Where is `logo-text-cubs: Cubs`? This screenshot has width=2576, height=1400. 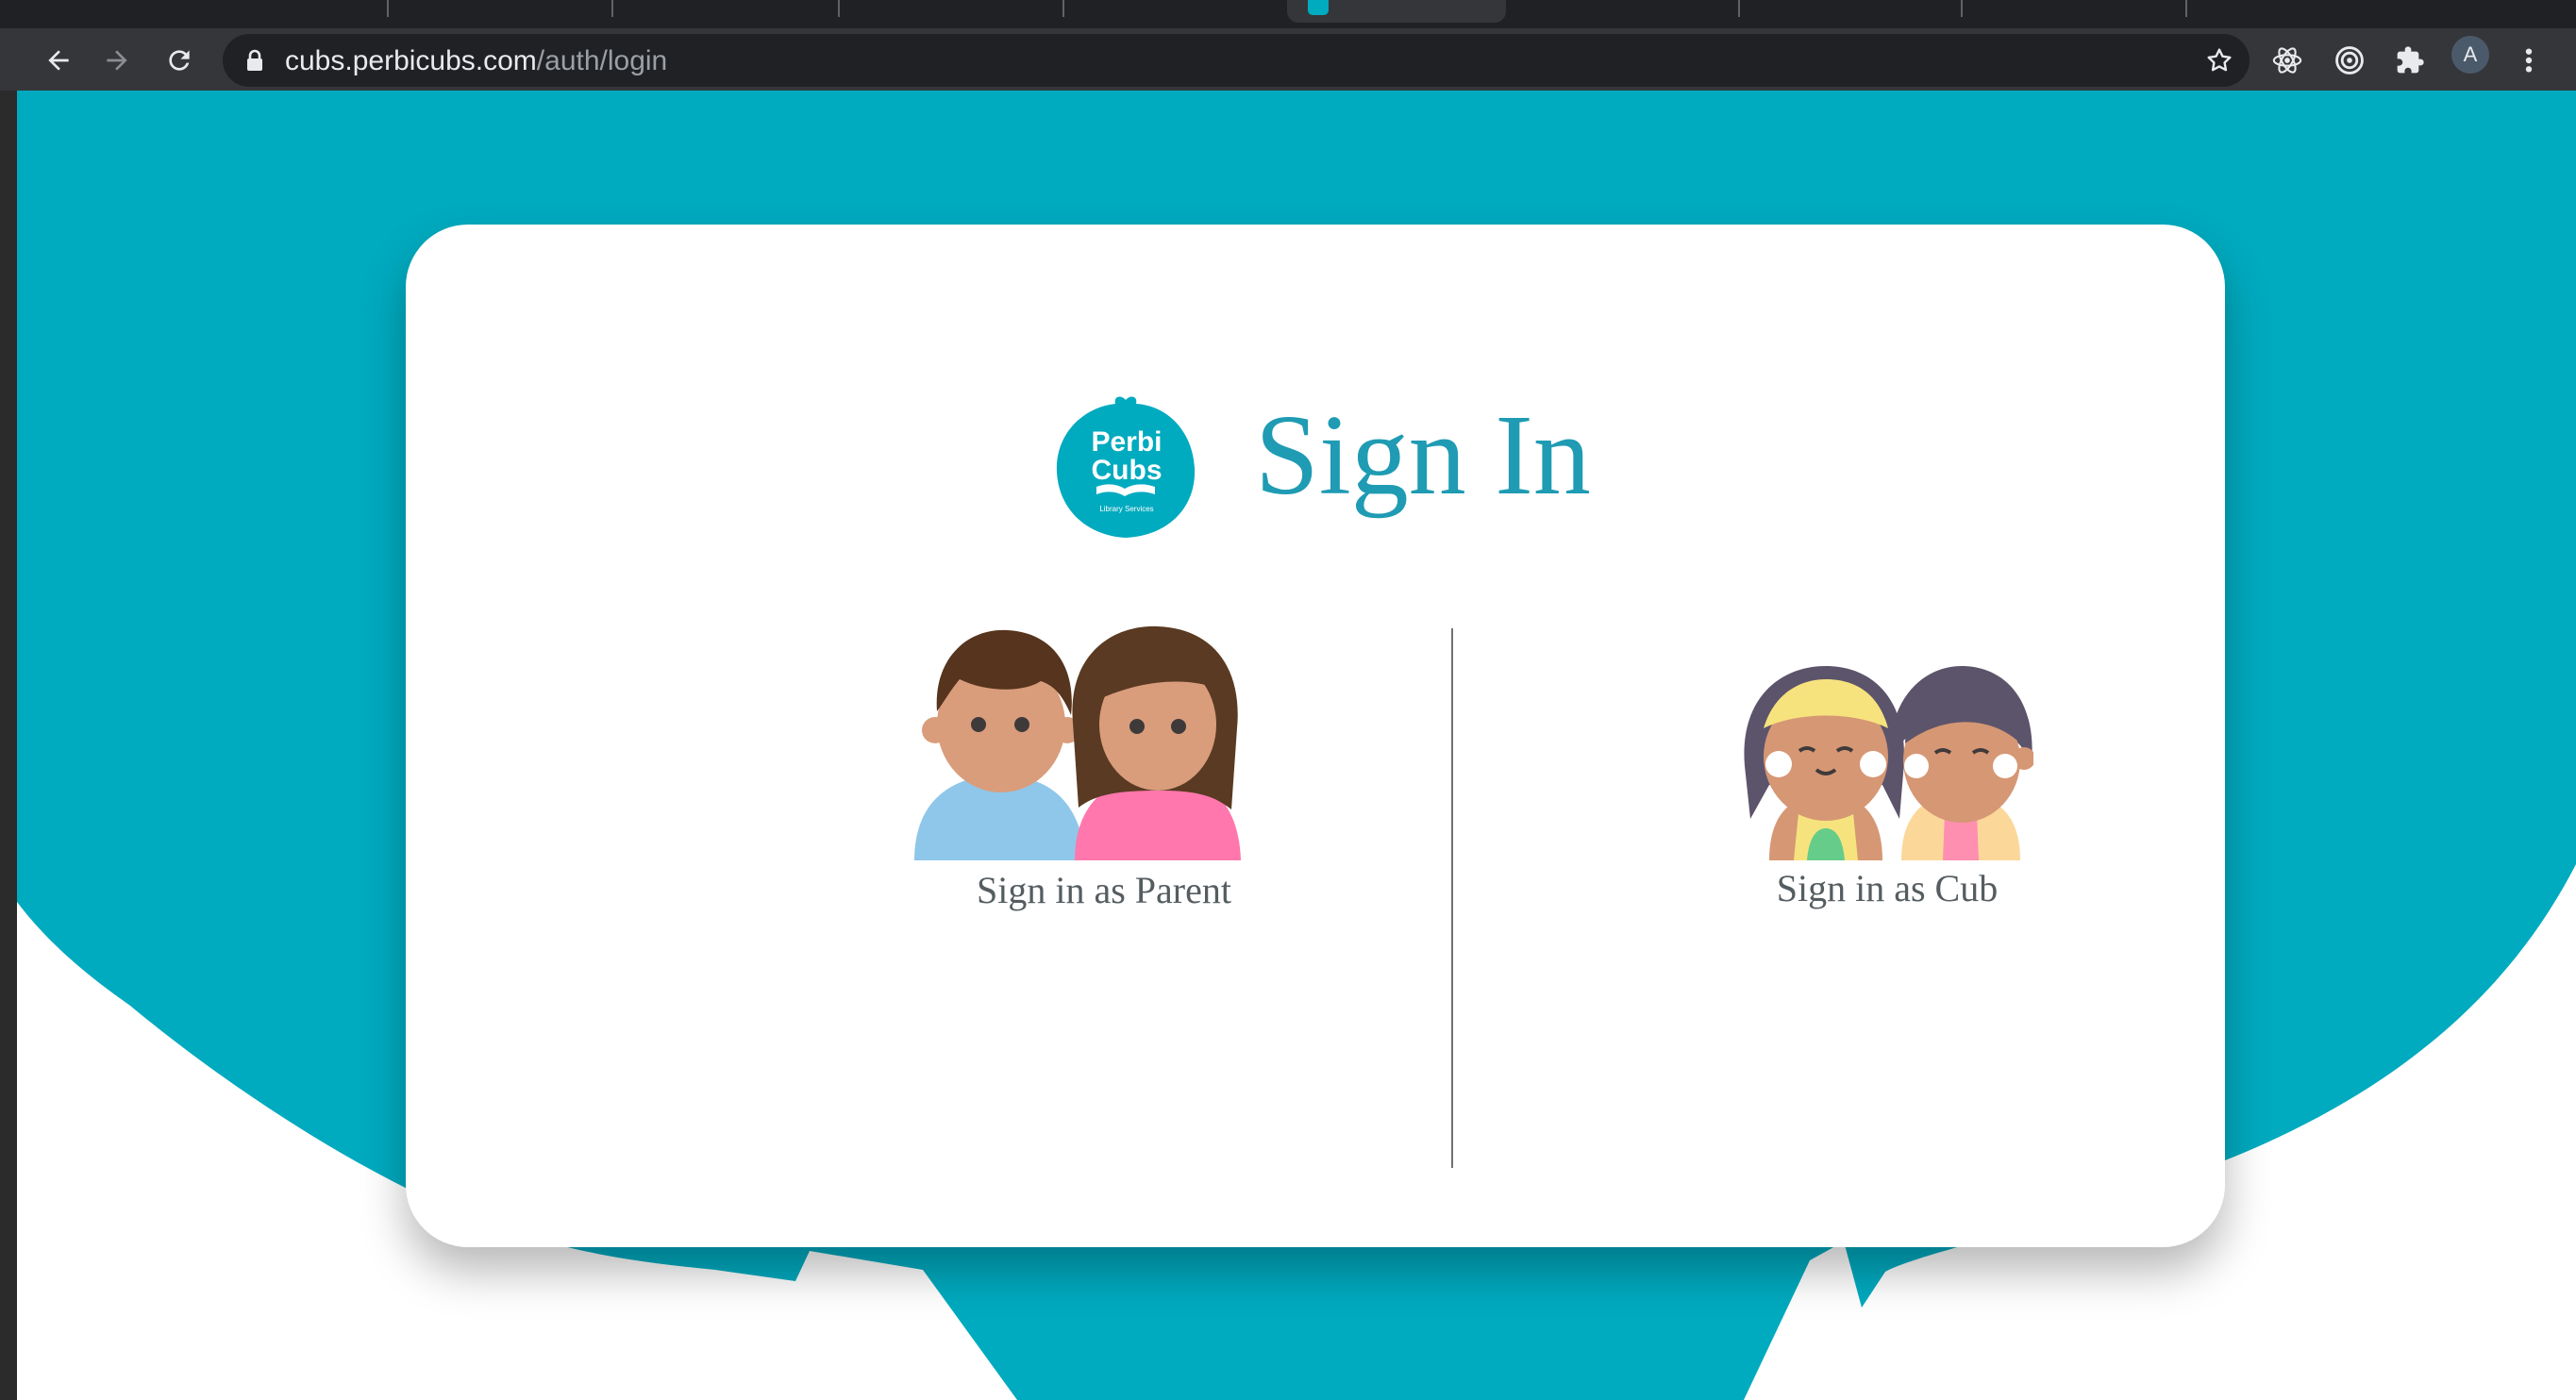
logo-text-cubs: Cubs is located at coordinates (1127, 470).